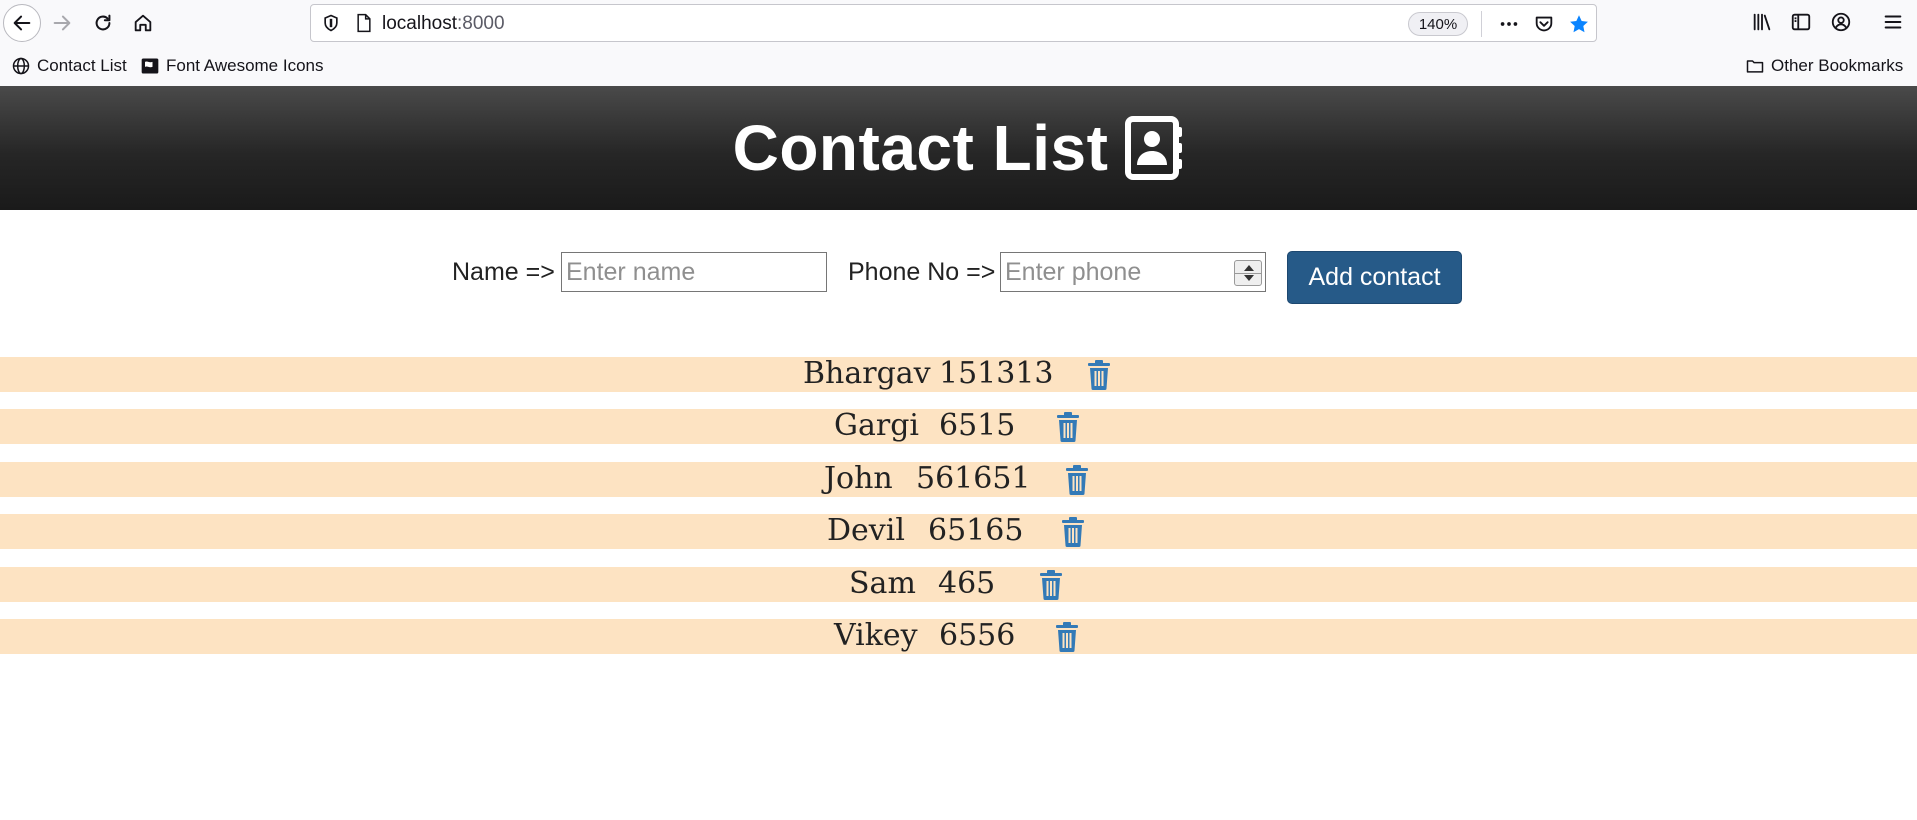 The image size is (1917, 820). I want to click on contact-row: Vikey 6556, so click(958, 636).